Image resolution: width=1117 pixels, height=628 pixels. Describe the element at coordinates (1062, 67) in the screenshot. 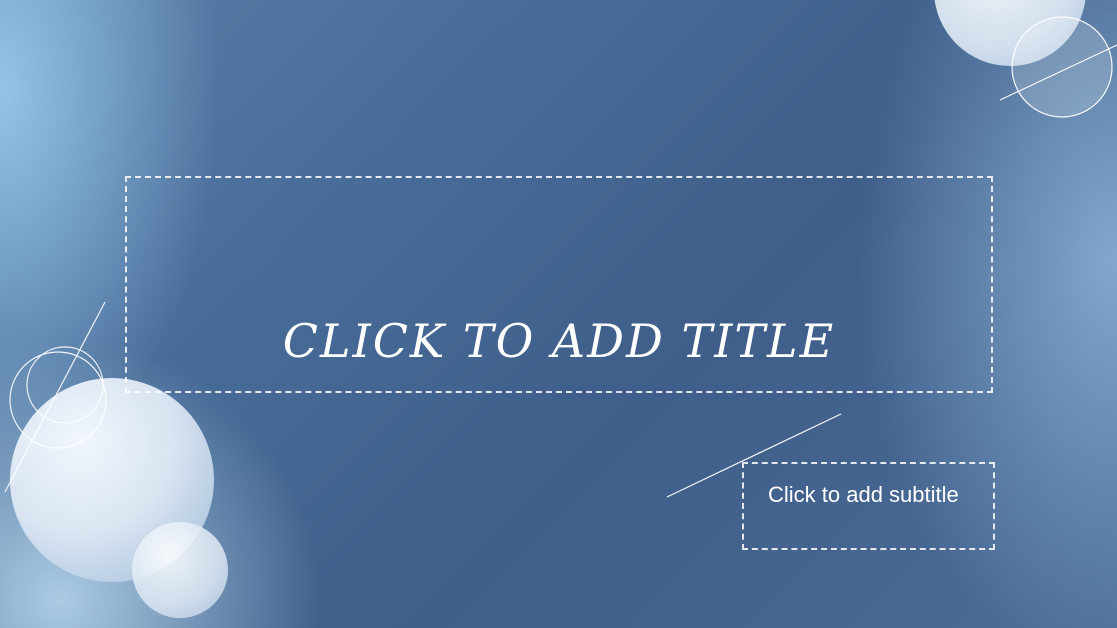

I see `outline-ring-top-right` at that location.